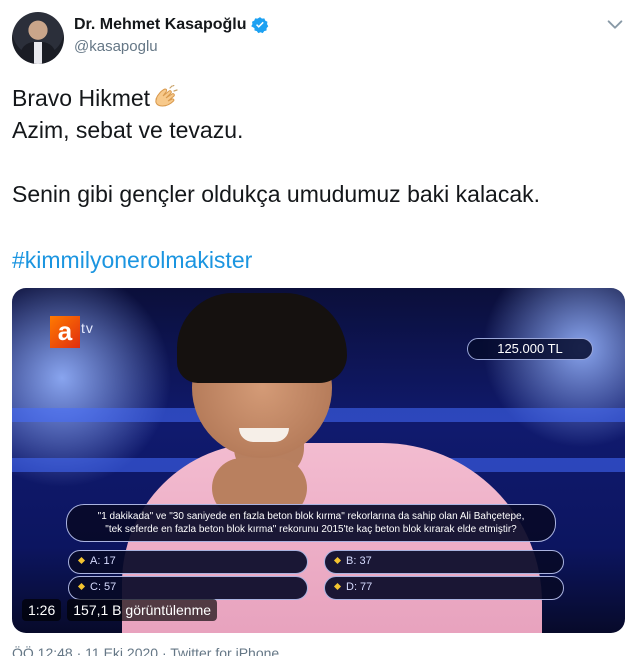 The image size is (640, 656). I want to click on tweet-header: Dr. Mehmet Kasapoğlu @kasapoglu, so click(320, 40).